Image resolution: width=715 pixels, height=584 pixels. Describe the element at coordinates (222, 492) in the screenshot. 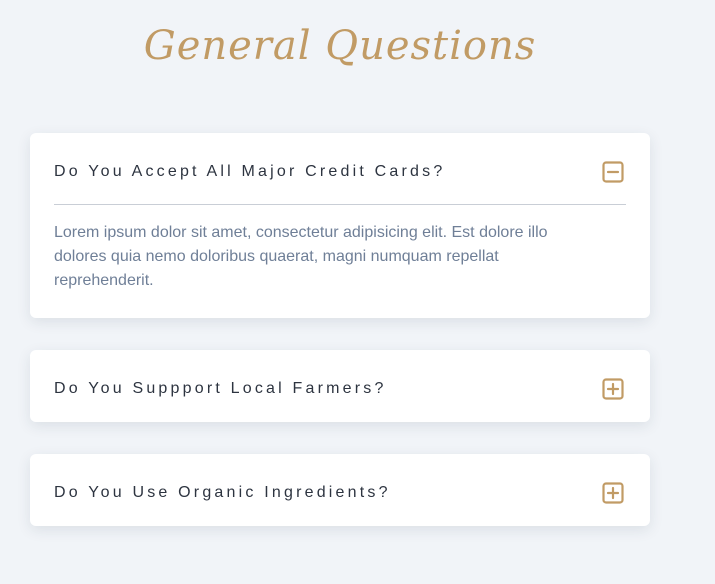

I see `faq-question-text: Do You Use Organic Ingredients?` at that location.